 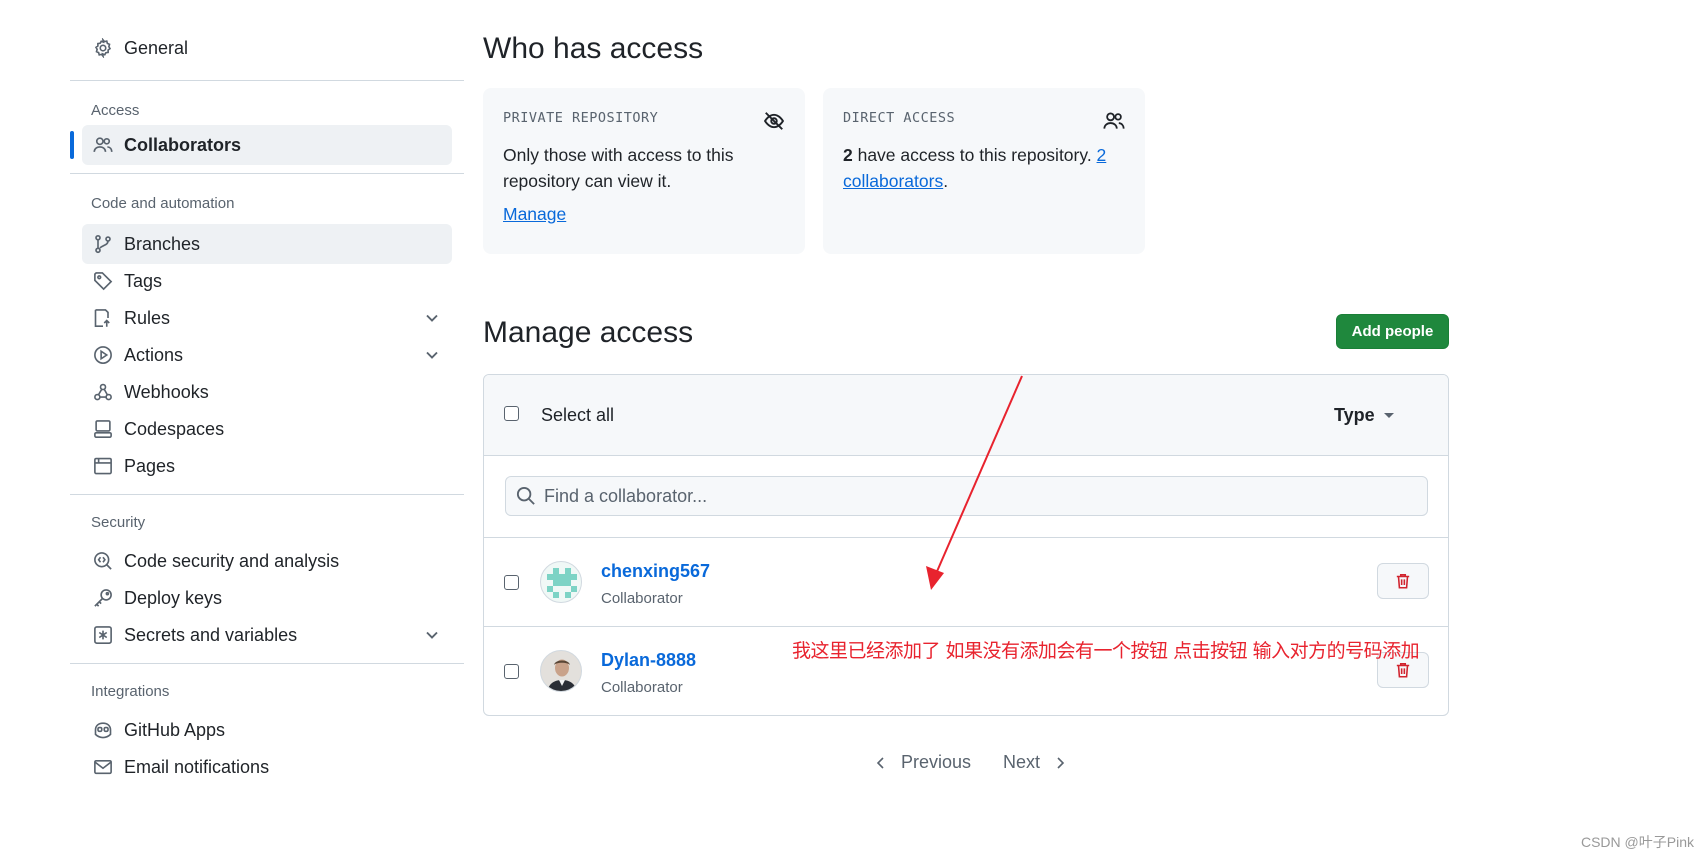 I want to click on person-photo-icon, so click(x=561, y=671).